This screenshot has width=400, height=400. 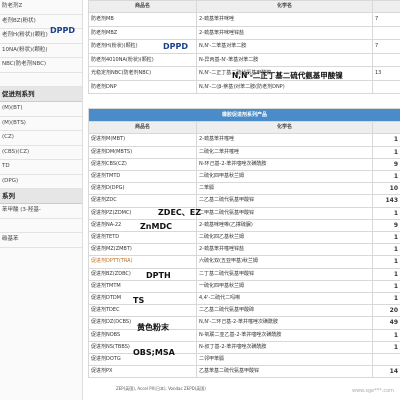 I want to click on overlay-yellow-powder: 黄色粉末, so click(x=153, y=327).